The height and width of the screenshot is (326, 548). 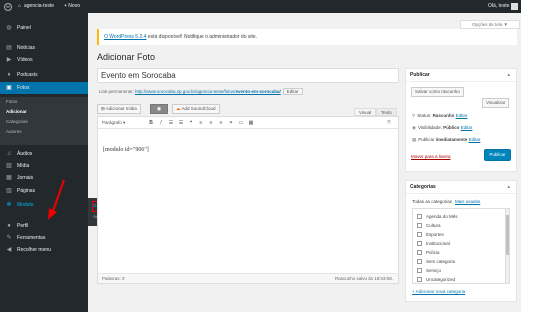 What do you see at coordinates (9, 250) in the screenshot?
I see `collapse-icon: ◀` at bounding box center [9, 250].